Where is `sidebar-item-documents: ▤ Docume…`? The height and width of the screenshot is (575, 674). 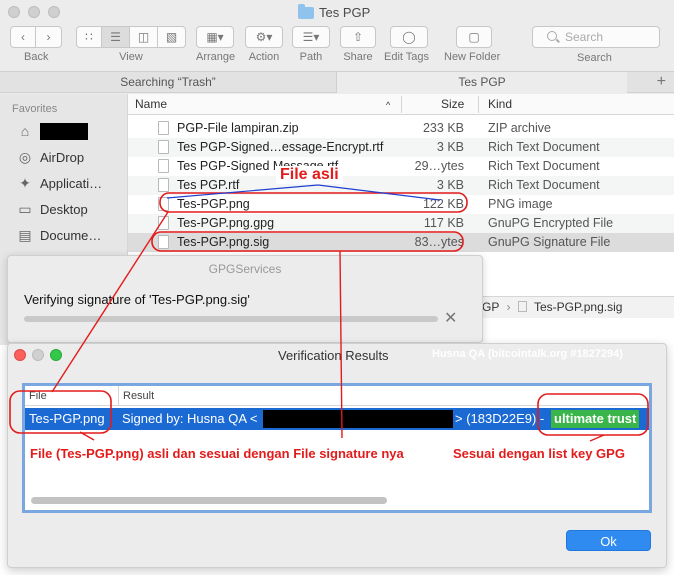
sidebar-item-documents: ▤ Docume… is located at coordinates (58, 235).